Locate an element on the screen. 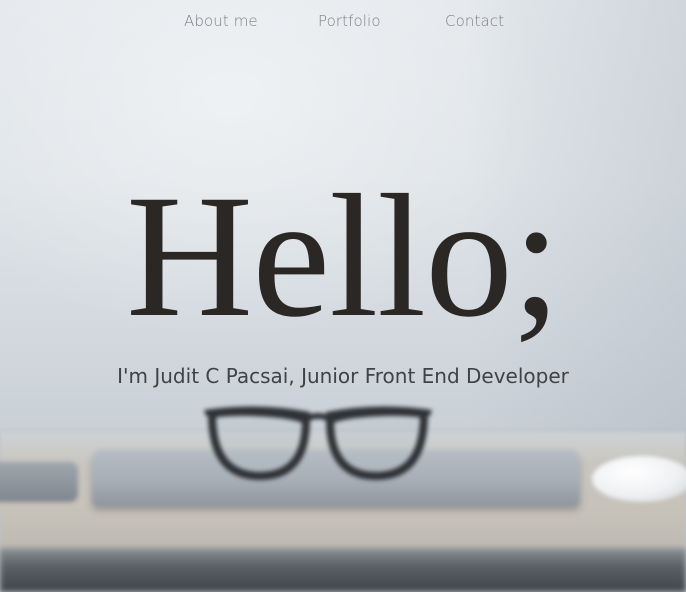  glasses-shape is located at coordinates (318, 443).